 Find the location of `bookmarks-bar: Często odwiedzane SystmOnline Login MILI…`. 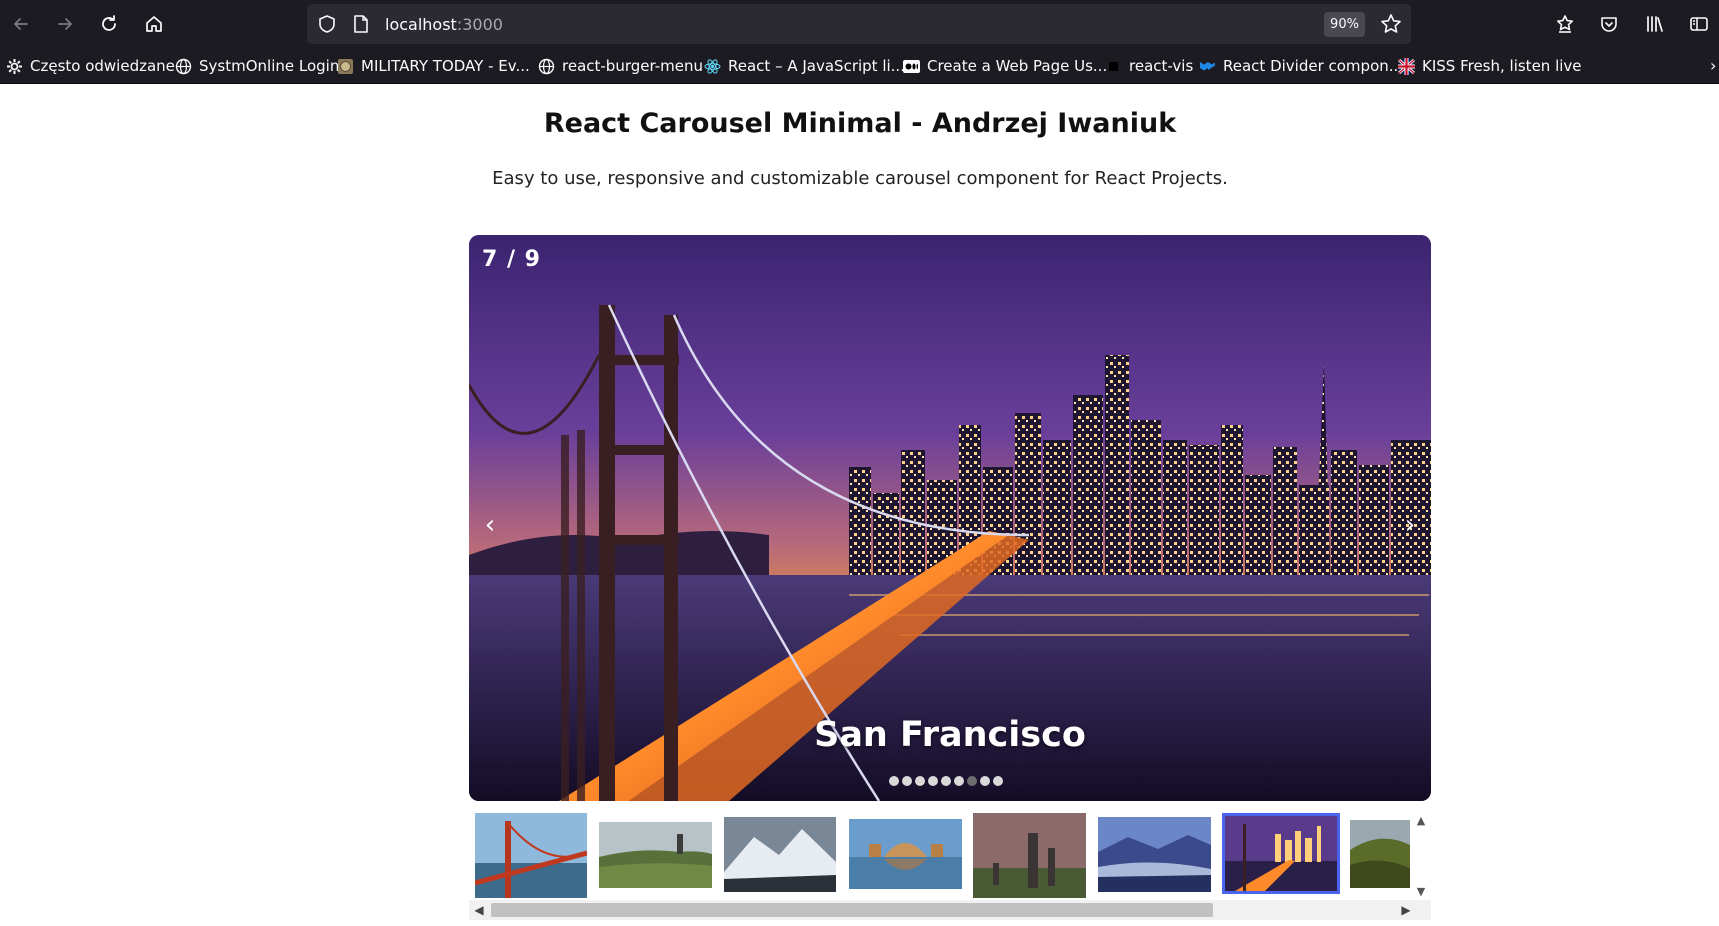

bookmarks-bar: Często odwiedzane SystmOnline Login MILI… is located at coordinates (859, 66).